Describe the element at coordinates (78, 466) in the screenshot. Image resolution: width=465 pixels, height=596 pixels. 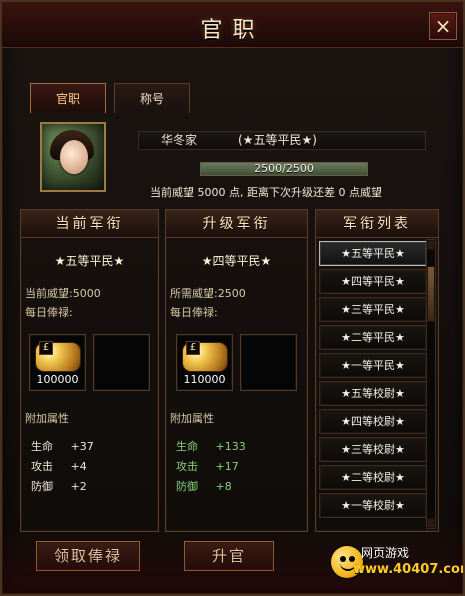
I see `stat-value: +4` at that location.